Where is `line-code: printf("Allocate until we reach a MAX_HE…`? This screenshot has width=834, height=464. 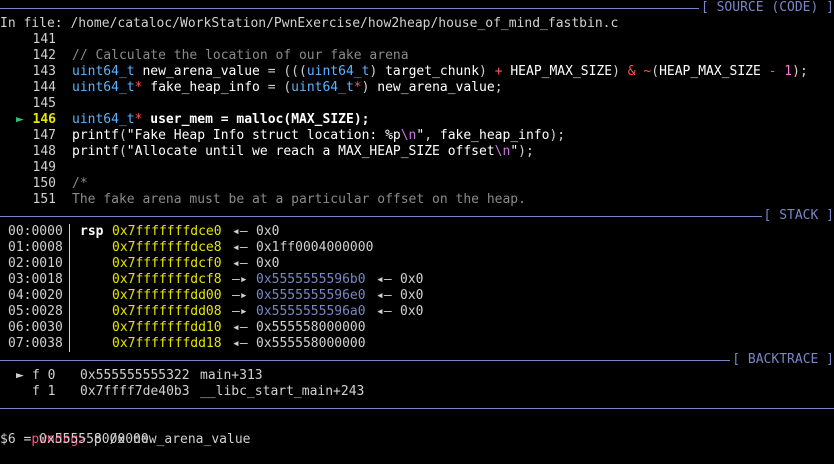
line-code: printf("Allocate until we reach a MAX_HE… is located at coordinates (303, 151).